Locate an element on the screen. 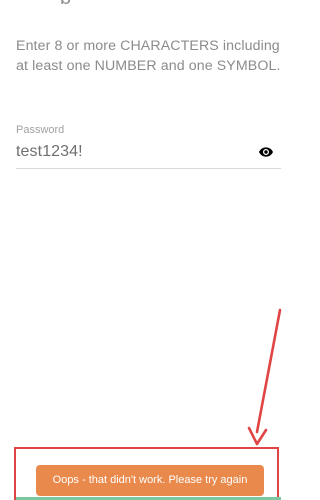  eye-icon is located at coordinates (266, 152).